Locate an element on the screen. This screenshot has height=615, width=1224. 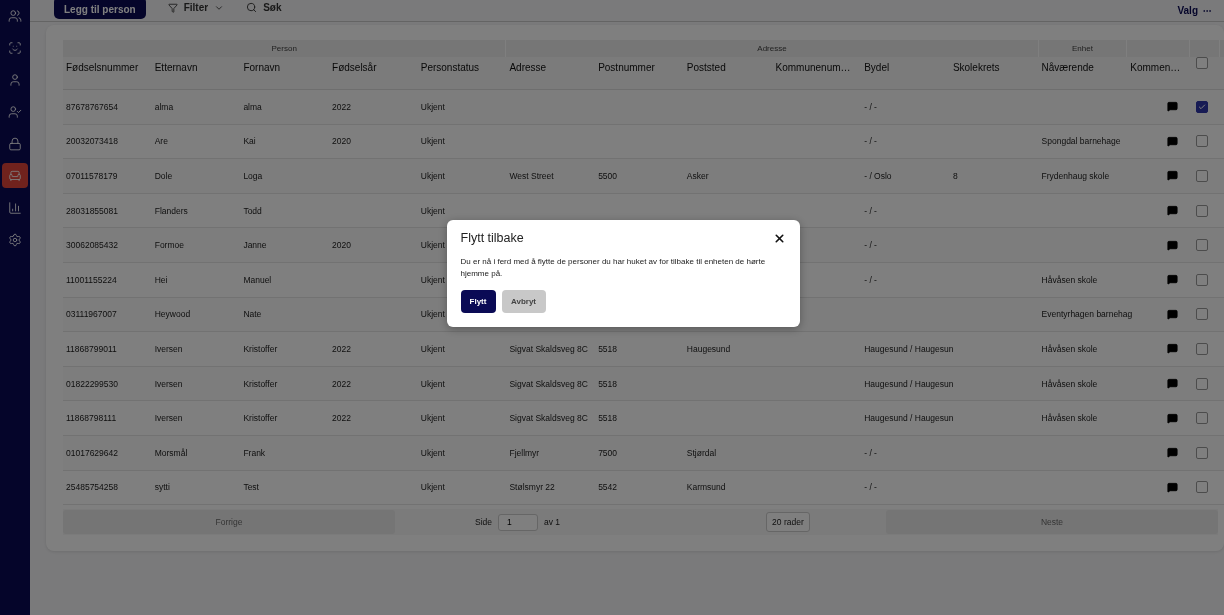
column-header: Postnummer is located at coordinates (639, 73).